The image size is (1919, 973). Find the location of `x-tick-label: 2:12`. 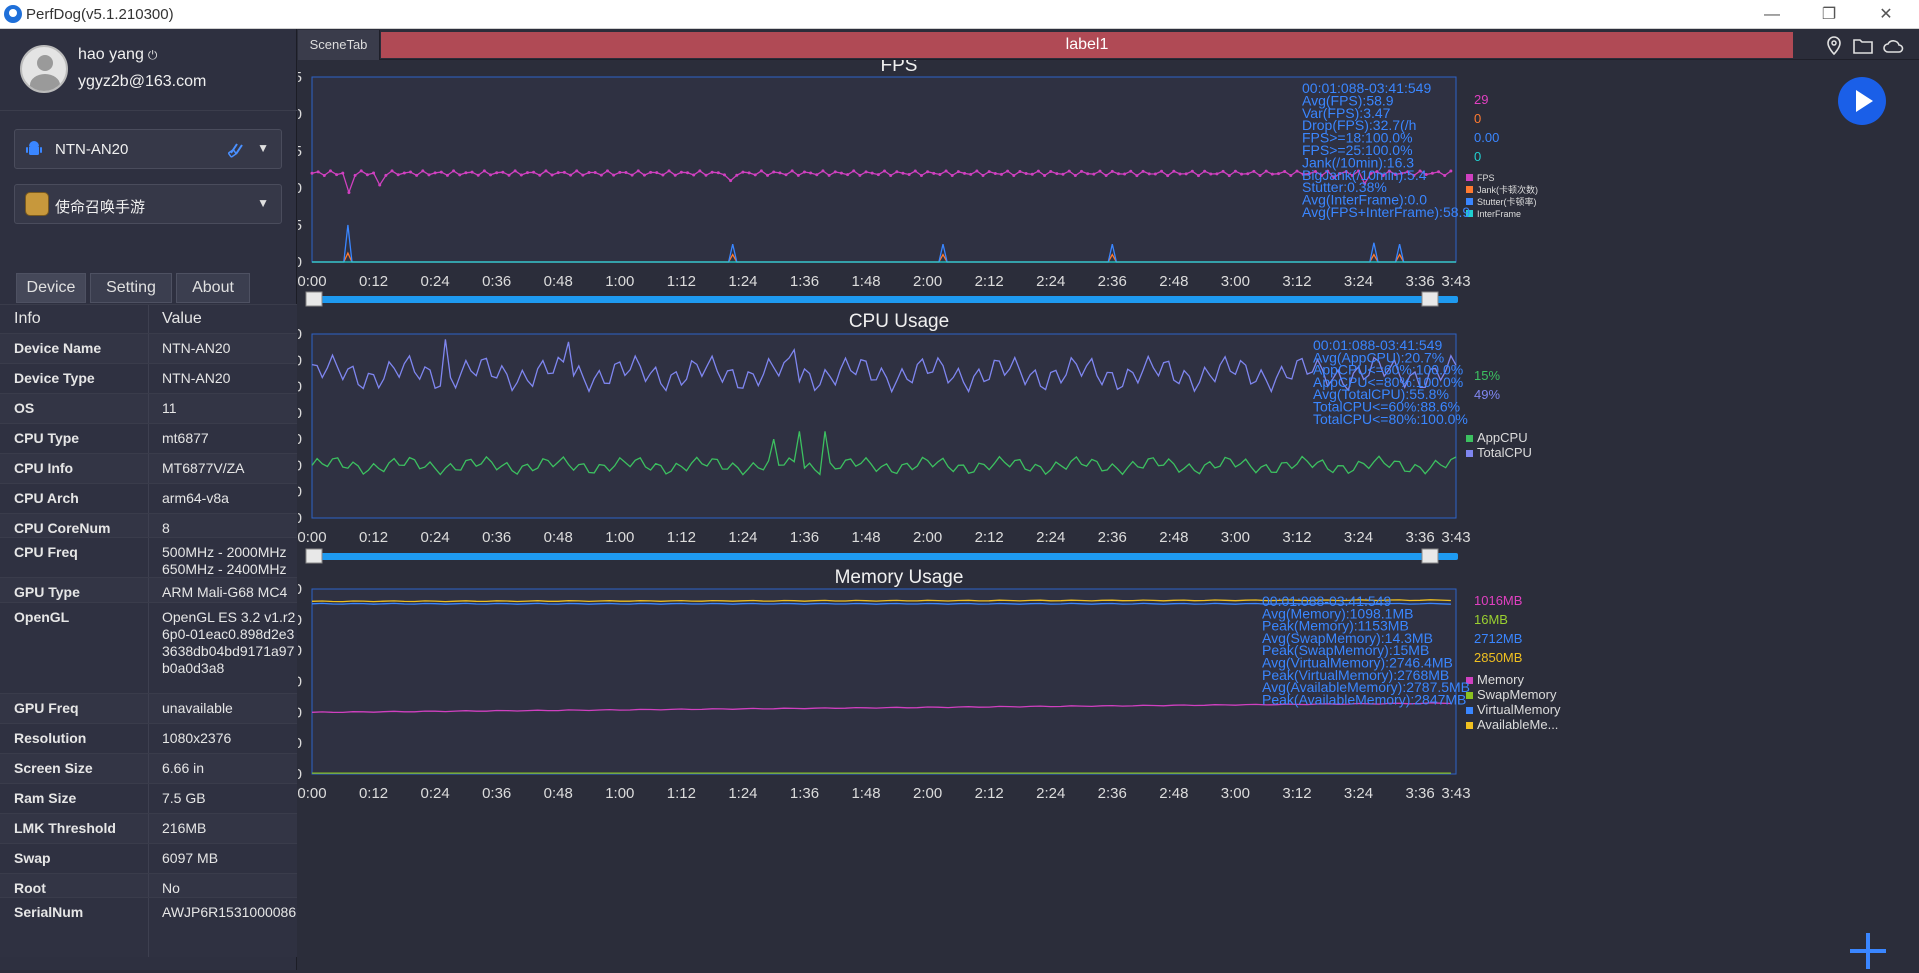

x-tick-label: 2:12 is located at coordinates (989, 281).